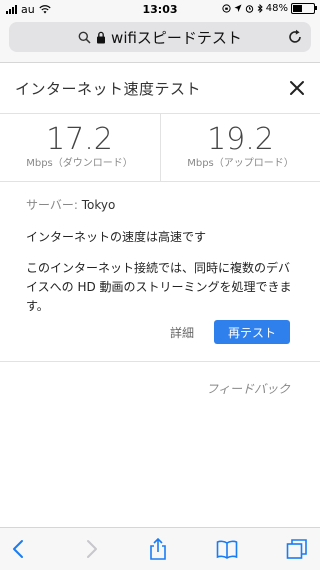 The width and height of the screenshot is (320, 570). What do you see at coordinates (295, 37) in the screenshot?
I see `reload-icon` at bounding box center [295, 37].